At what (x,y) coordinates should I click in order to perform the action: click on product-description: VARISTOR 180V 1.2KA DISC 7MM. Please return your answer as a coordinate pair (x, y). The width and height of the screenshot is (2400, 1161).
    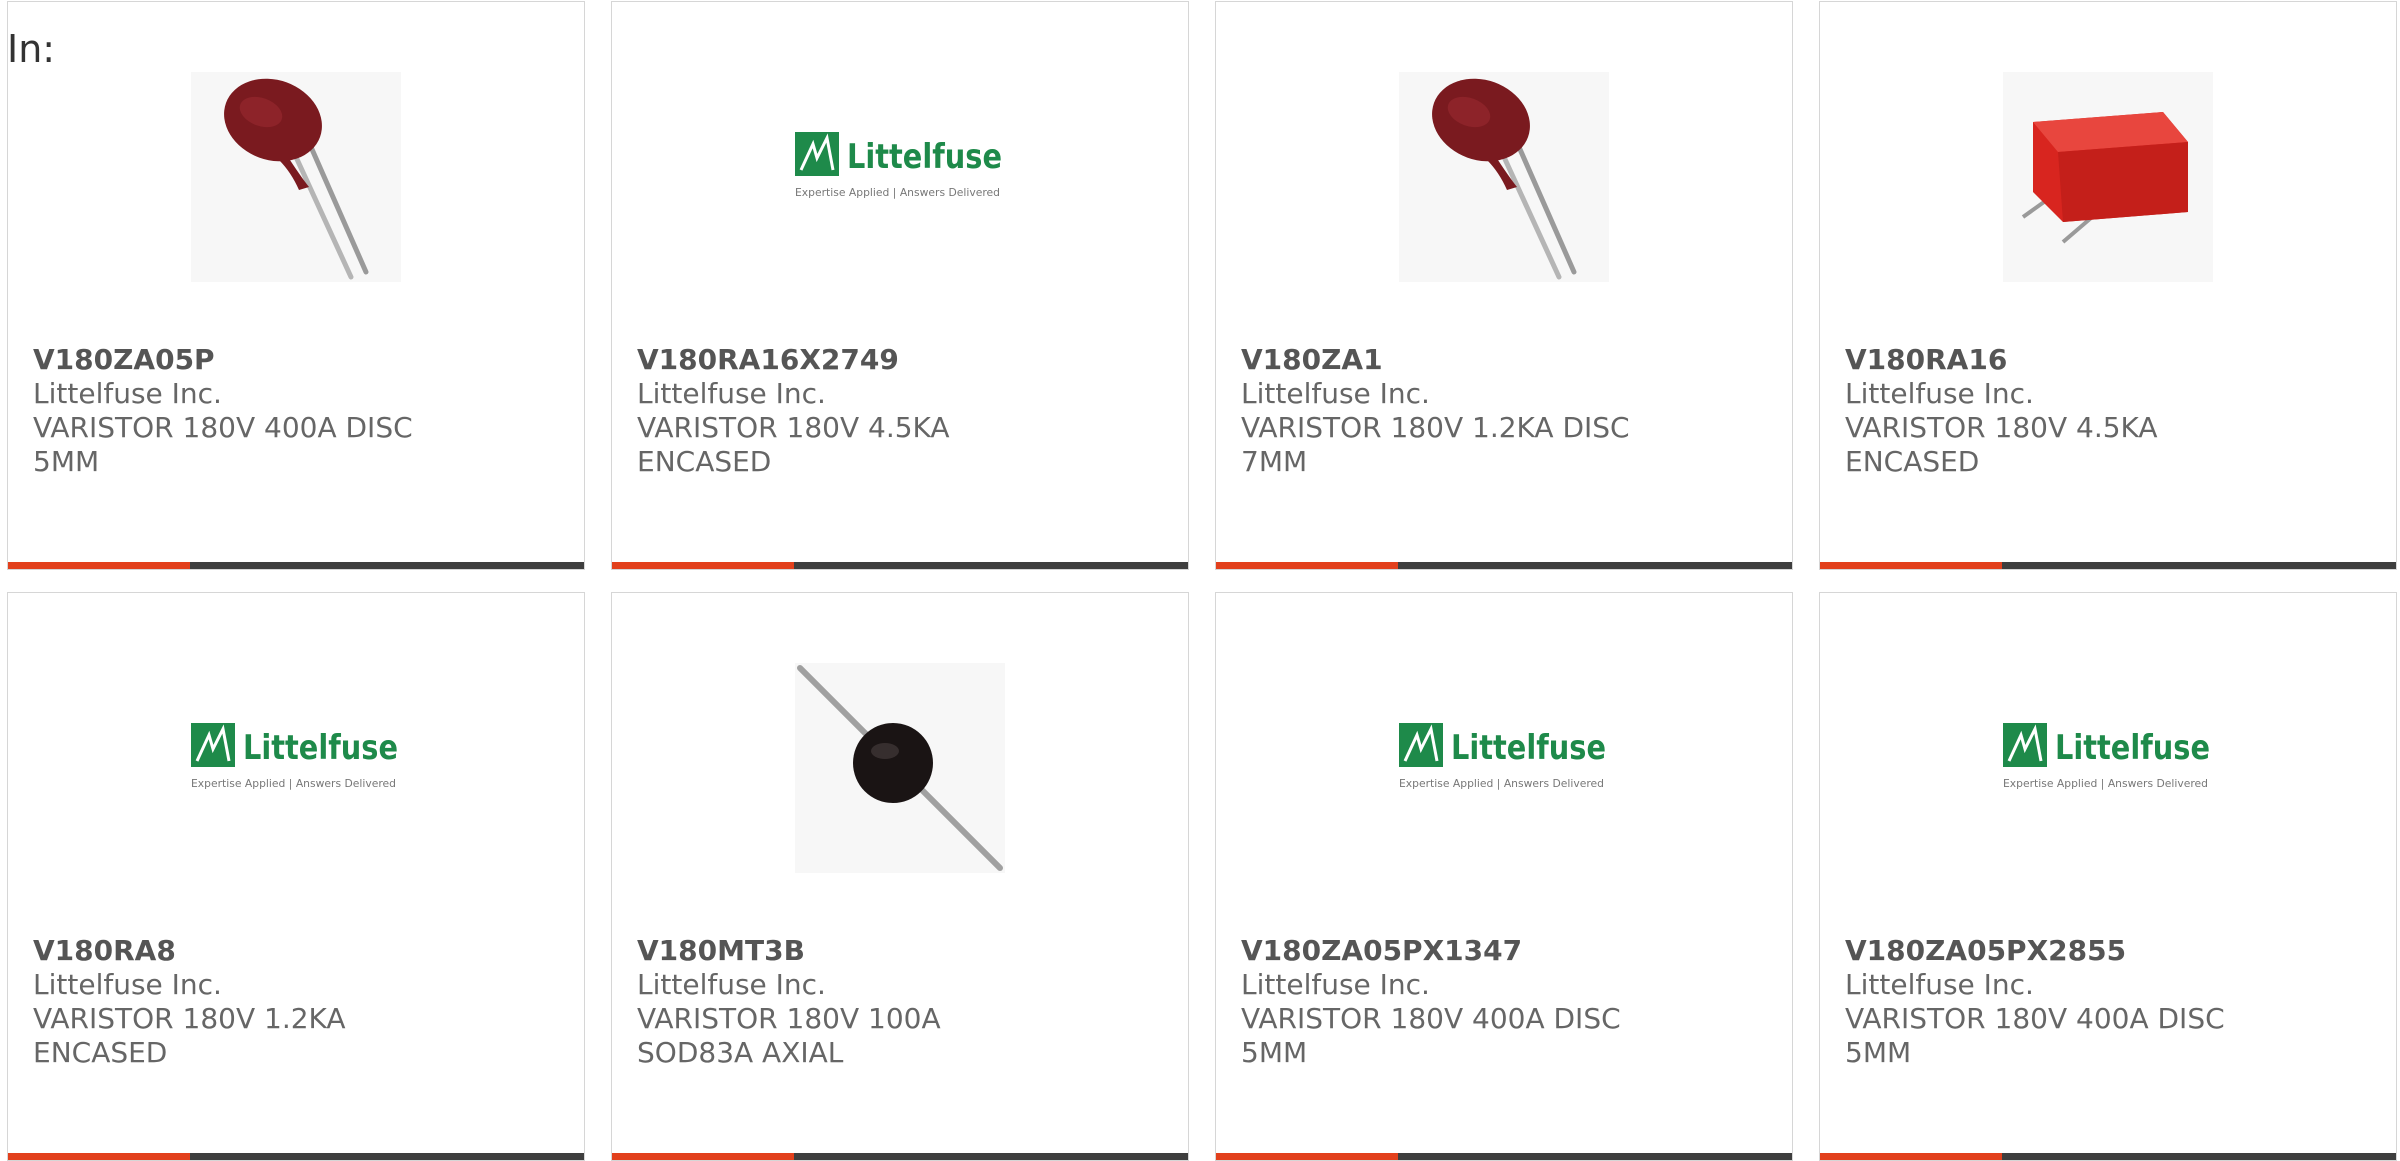
    Looking at the image, I should click on (1435, 444).